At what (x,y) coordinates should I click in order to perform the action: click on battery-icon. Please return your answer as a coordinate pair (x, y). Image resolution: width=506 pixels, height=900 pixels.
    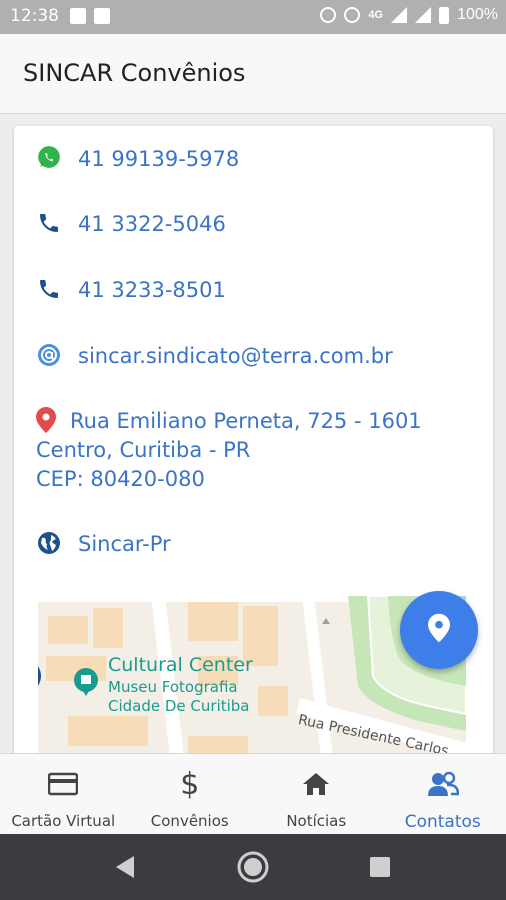
    Looking at the image, I should click on (444, 15).